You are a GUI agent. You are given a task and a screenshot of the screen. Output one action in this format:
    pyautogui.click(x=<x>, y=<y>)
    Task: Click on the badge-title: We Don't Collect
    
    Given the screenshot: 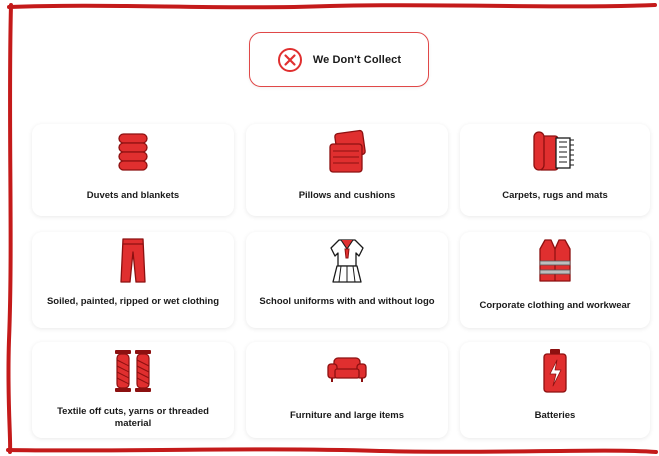 What is the action you would take?
    pyautogui.click(x=357, y=59)
    